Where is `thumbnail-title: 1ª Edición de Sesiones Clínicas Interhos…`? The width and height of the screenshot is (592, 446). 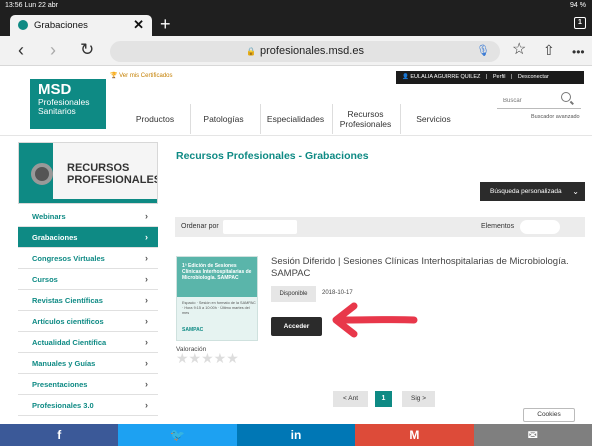
thumbnail-title: 1ª Edición de Sesiones Clínicas Interhos… is located at coordinates (217, 272).